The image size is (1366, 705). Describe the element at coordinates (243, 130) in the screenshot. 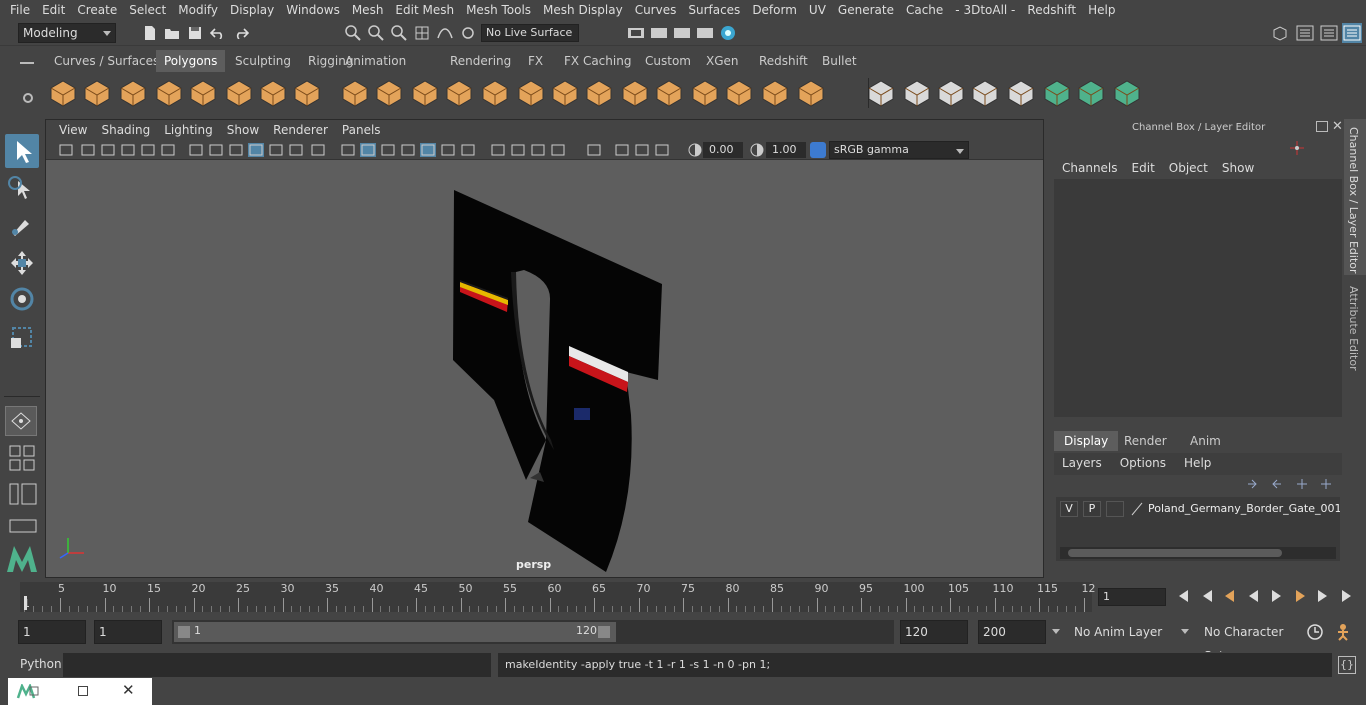

I see `viewport-menu-show: Show` at that location.